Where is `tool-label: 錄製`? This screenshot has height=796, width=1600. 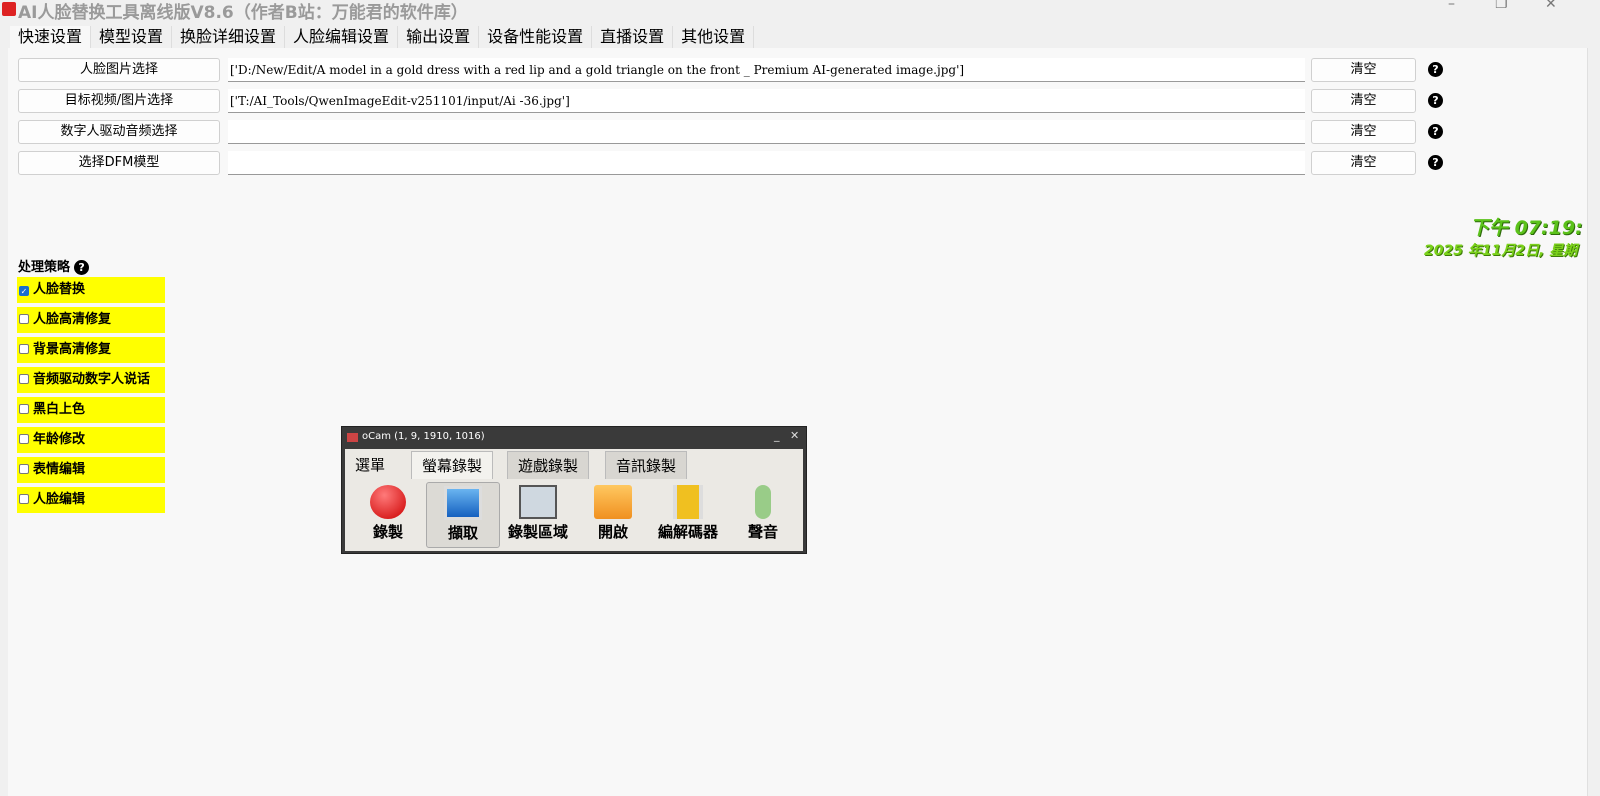
tool-label: 錄製 is located at coordinates (387, 532).